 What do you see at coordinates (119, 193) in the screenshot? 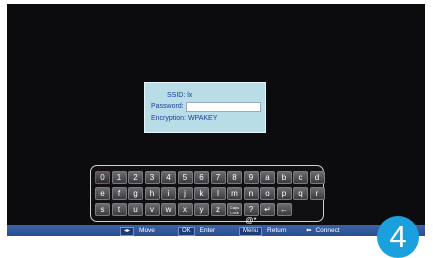
I see `key-1-1: f` at bounding box center [119, 193].